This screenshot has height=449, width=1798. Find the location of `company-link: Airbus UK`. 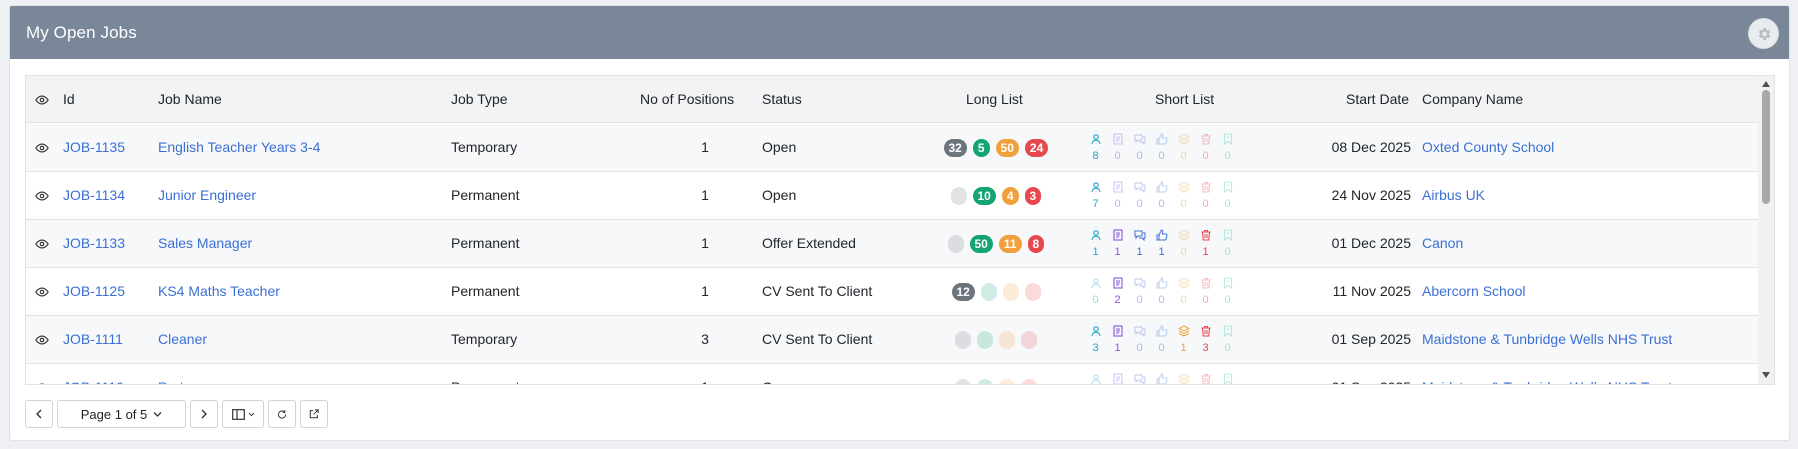

company-link: Airbus UK is located at coordinates (1453, 195).